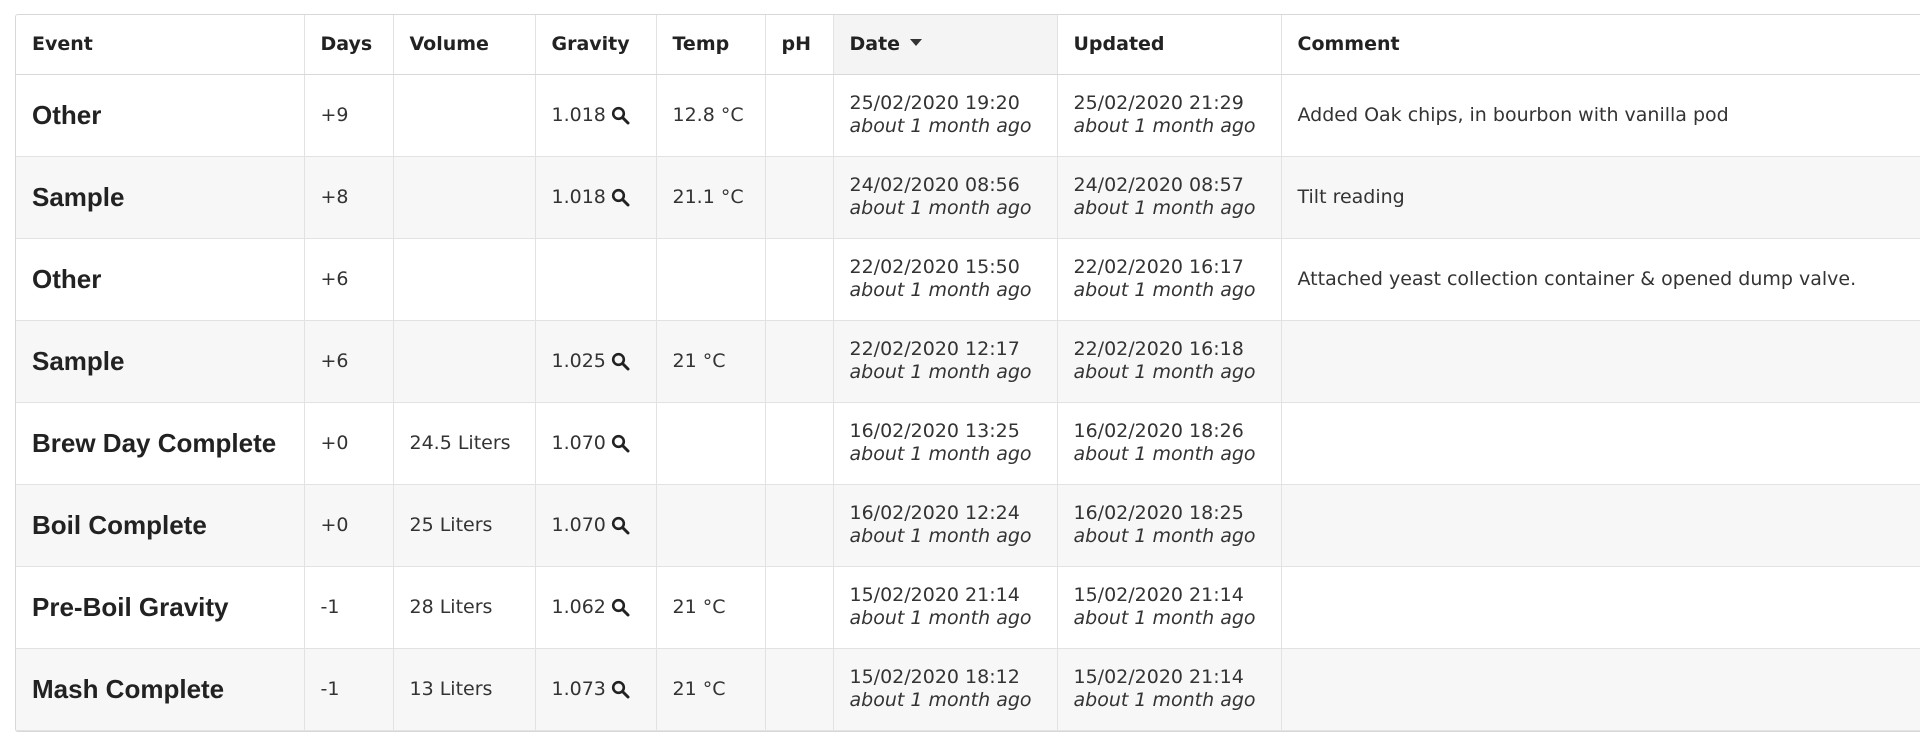 The height and width of the screenshot is (751, 1920). I want to click on gravity-wrap: 1.070, so click(591, 525).